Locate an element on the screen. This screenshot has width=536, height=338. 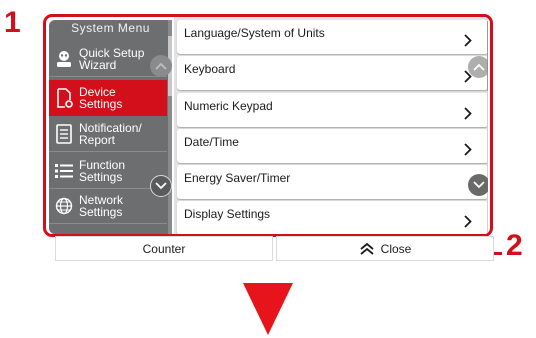
sidebar-scroll-down-button is located at coordinates (161, 186).